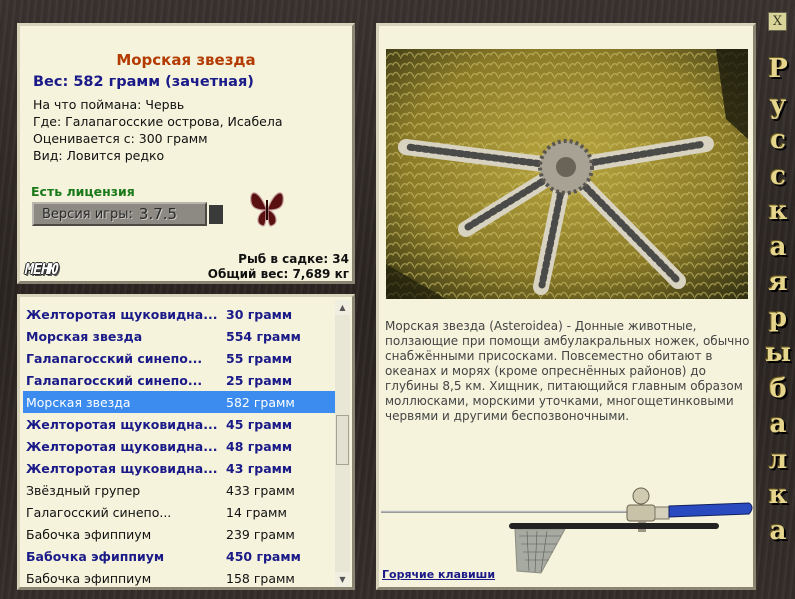 This screenshot has height=599, width=795. Describe the element at coordinates (438, 574) in the screenshot. I see `hotkeys-link: Горячие клавиши` at that location.